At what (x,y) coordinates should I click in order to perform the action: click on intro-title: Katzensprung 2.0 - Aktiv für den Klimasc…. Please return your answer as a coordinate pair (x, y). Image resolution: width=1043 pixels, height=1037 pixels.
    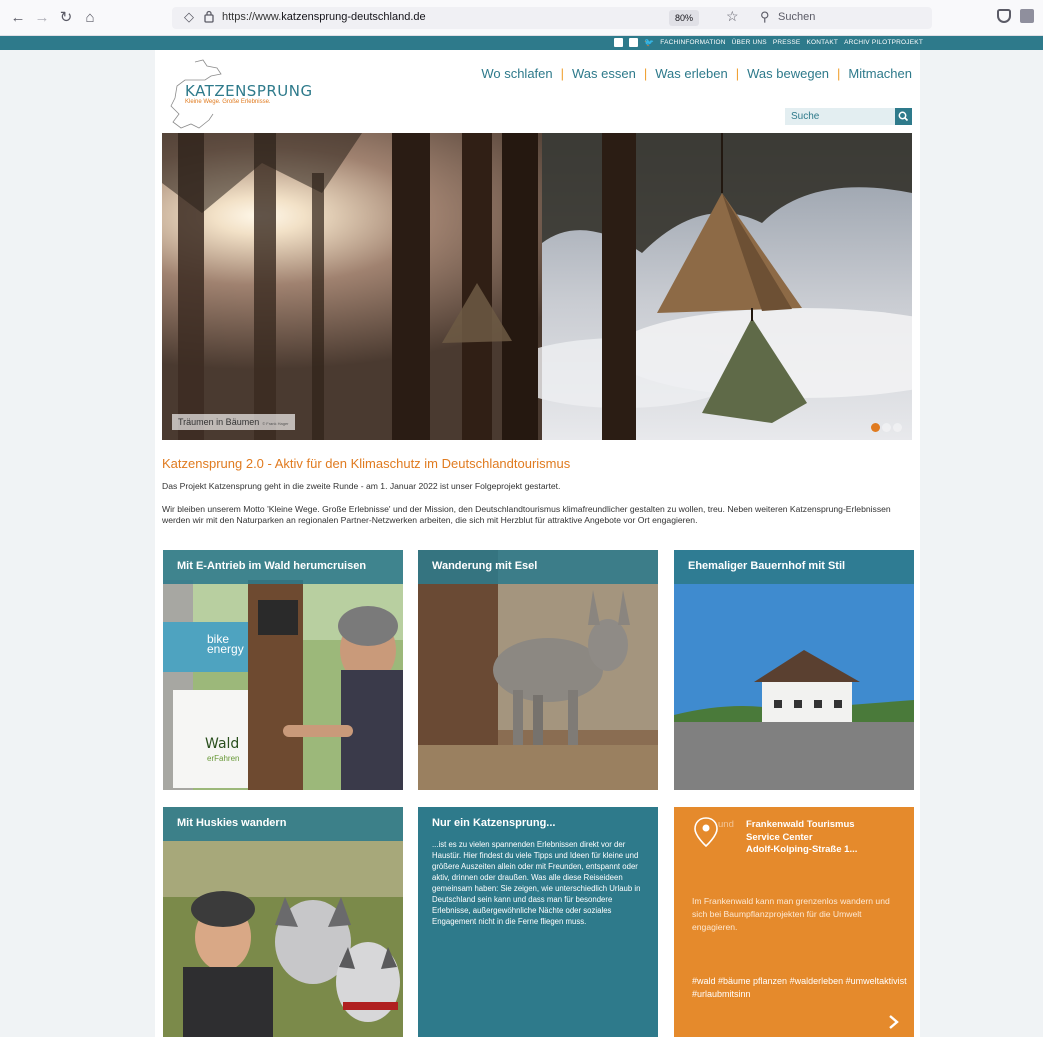
    Looking at the image, I should click on (366, 463).